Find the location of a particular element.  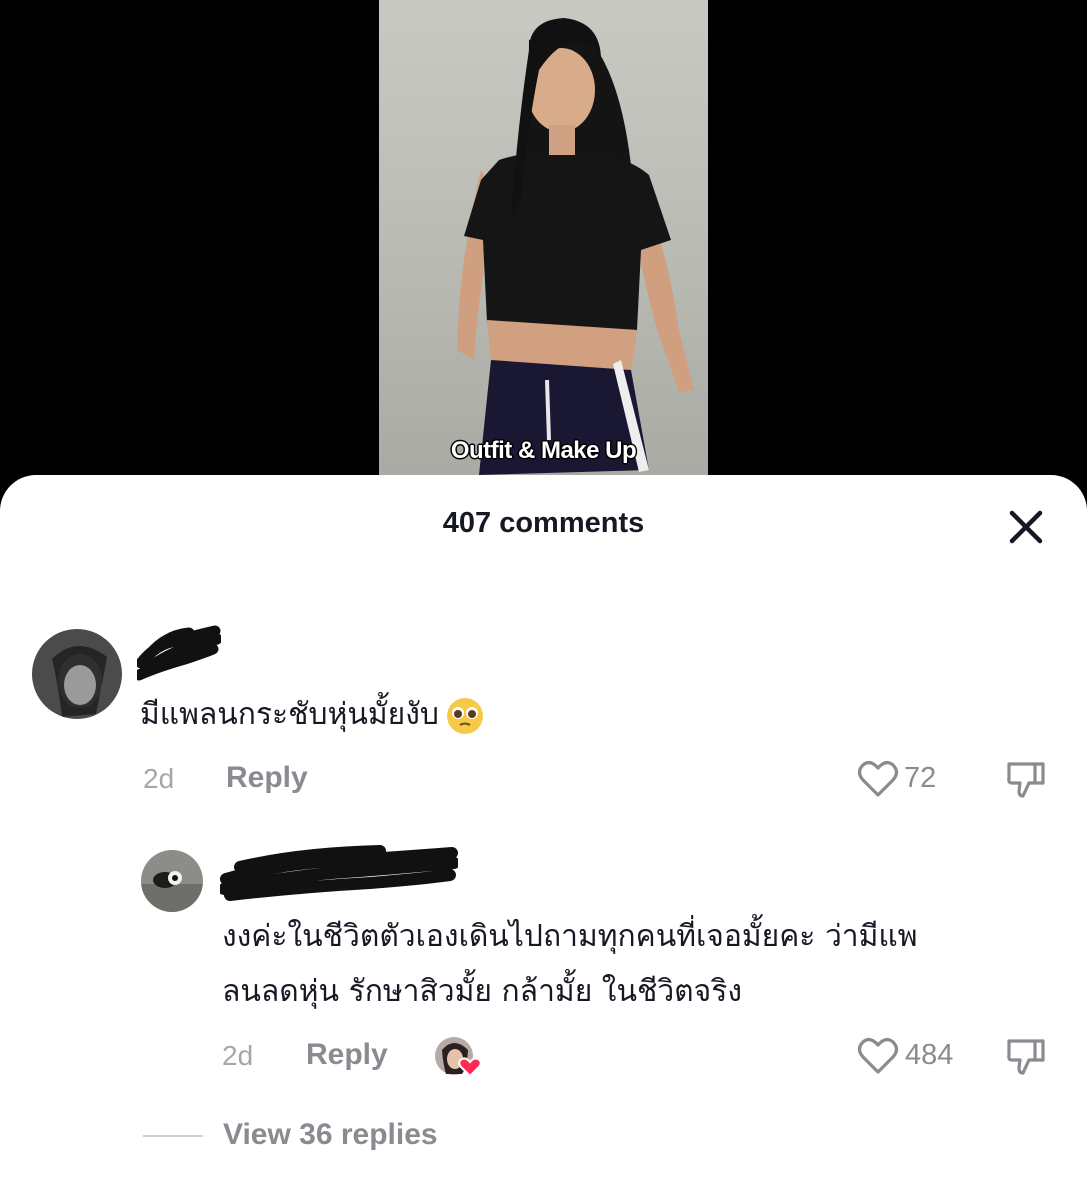

video-player: Outfit & Make Up is located at coordinates (543, 240).